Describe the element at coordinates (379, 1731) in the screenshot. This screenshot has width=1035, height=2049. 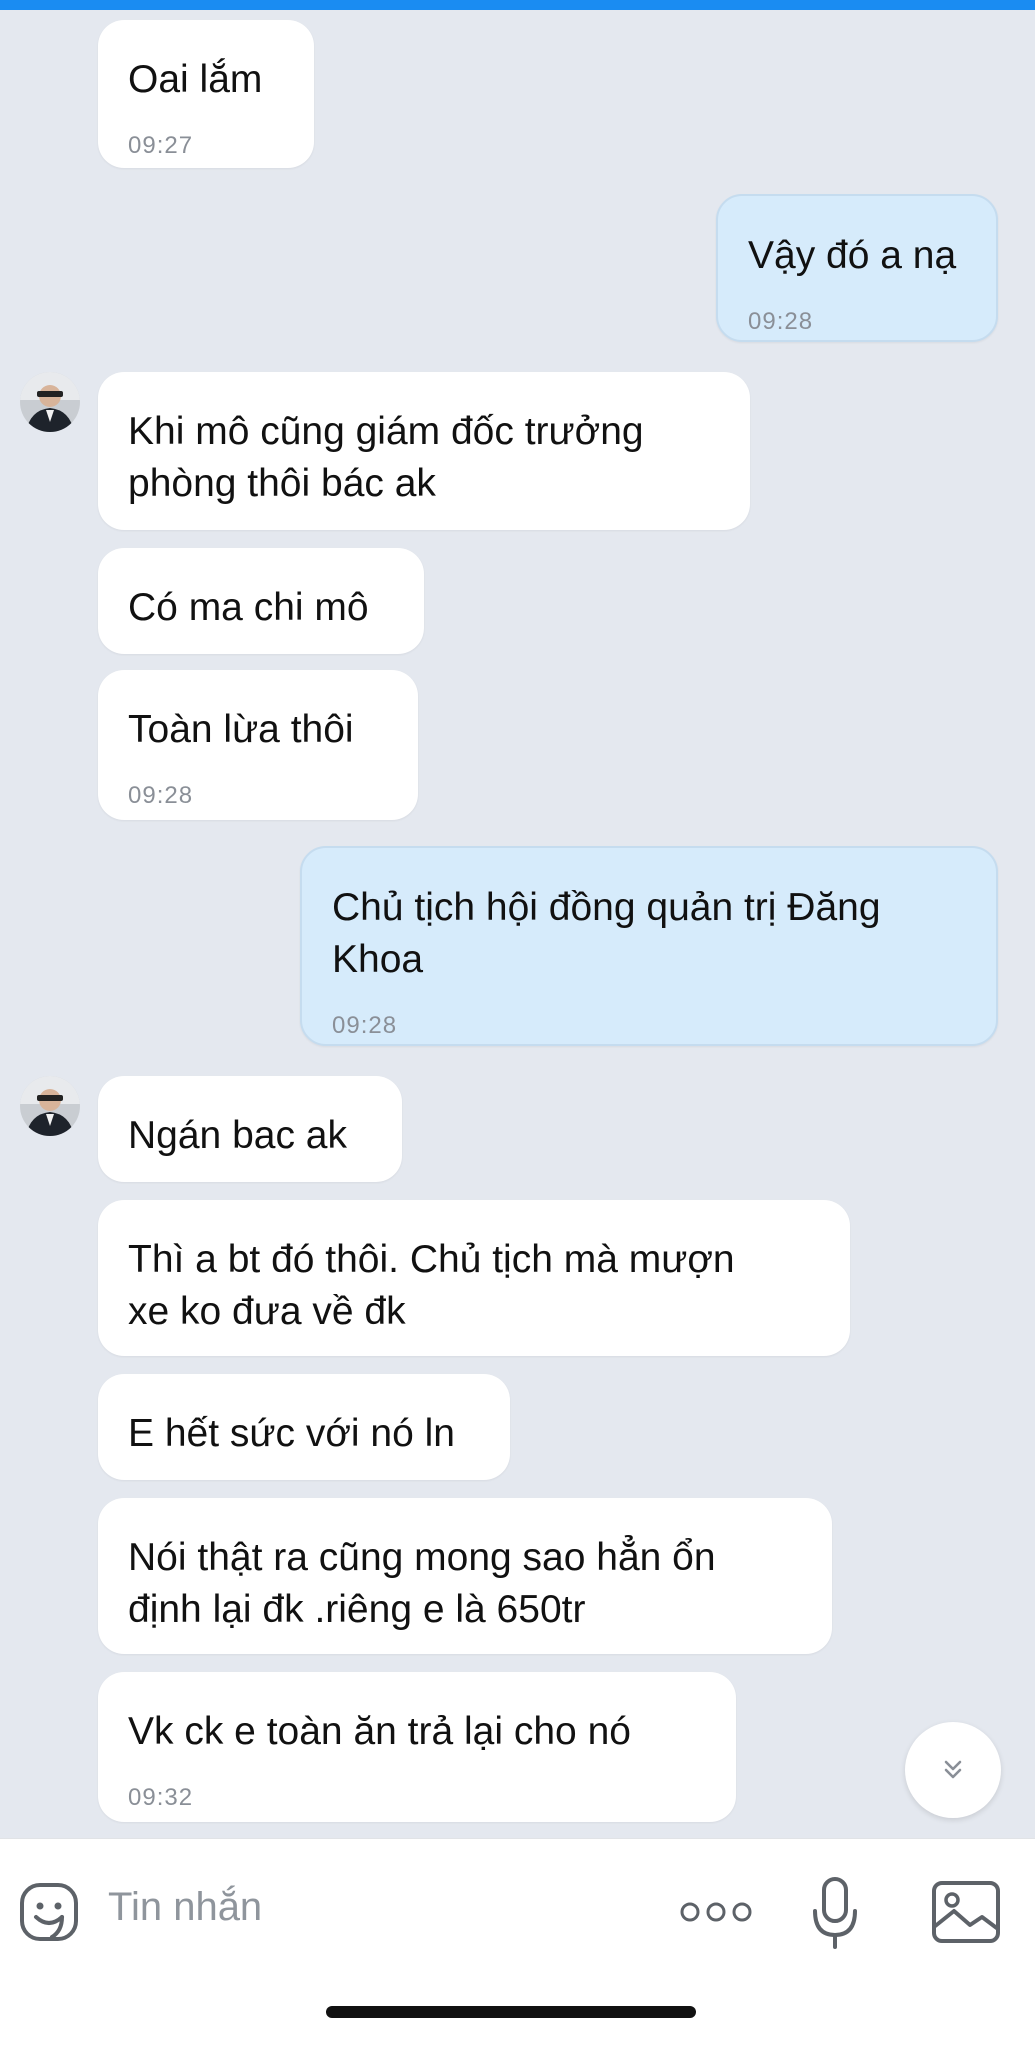
I see `message-text: Vk ck e toàn ăn trả lại cho nó` at that location.